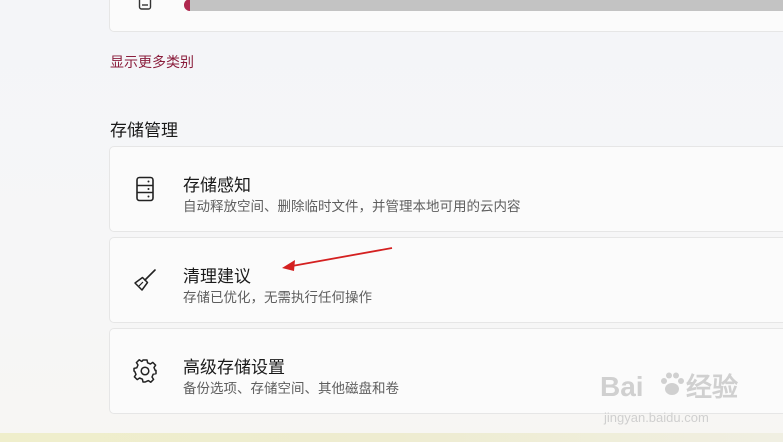  Describe the element at coordinates (145, 371) in the screenshot. I see `gear-icon` at that location.